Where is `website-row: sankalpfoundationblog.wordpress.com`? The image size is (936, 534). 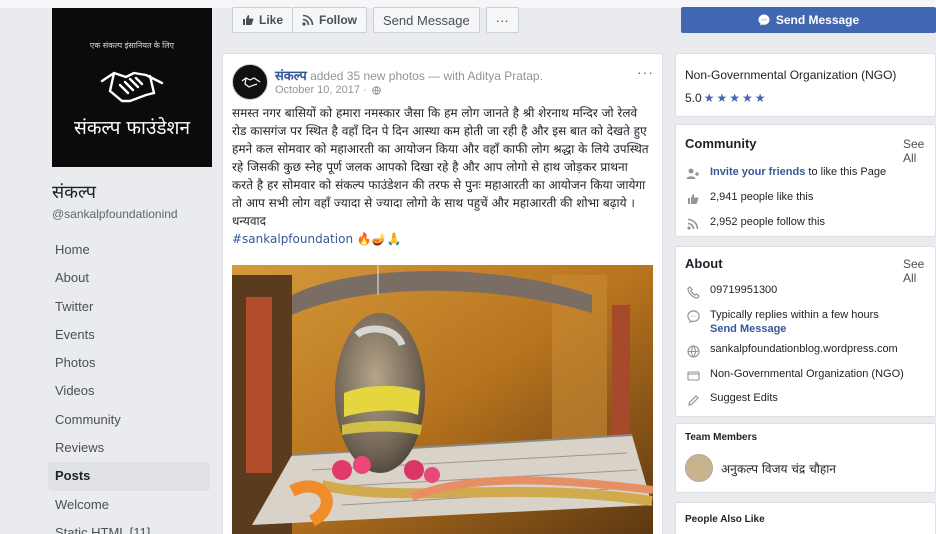
website-row: sankalpfoundationblog.wordpress.com is located at coordinates (791, 351).